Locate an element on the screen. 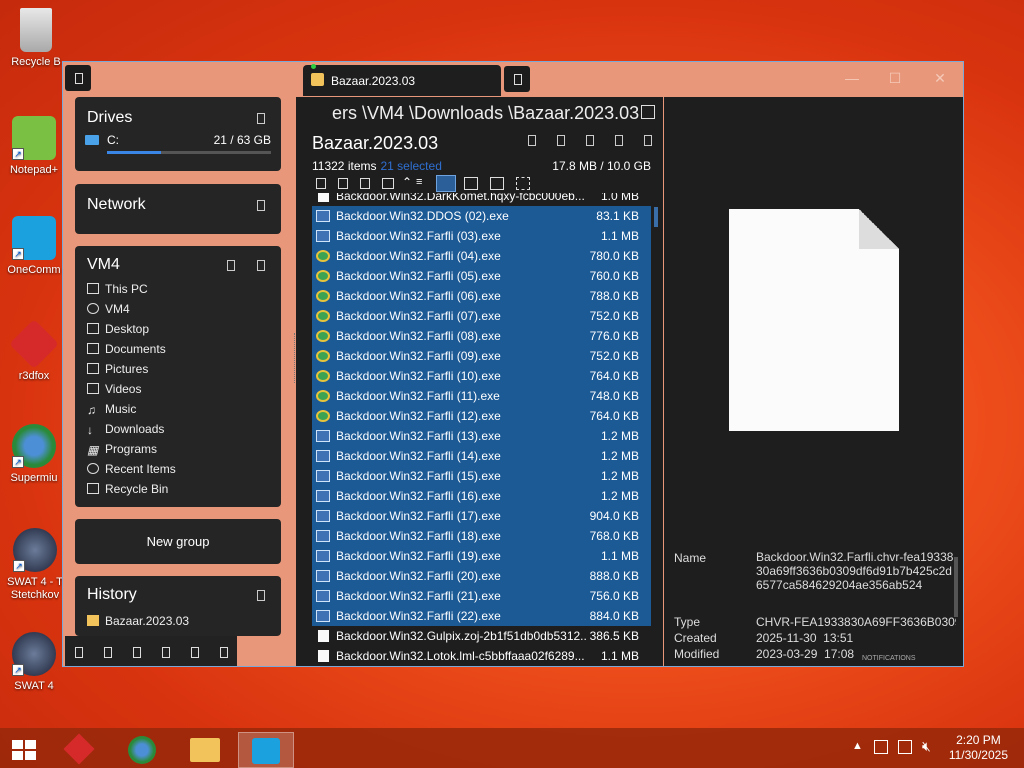 Image resolution: width=1024 pixels, height=768 pixels. file-row: Backdoor.Win32.Farfli (20).exe 888.0 KB is located at coordinates (481, 576).